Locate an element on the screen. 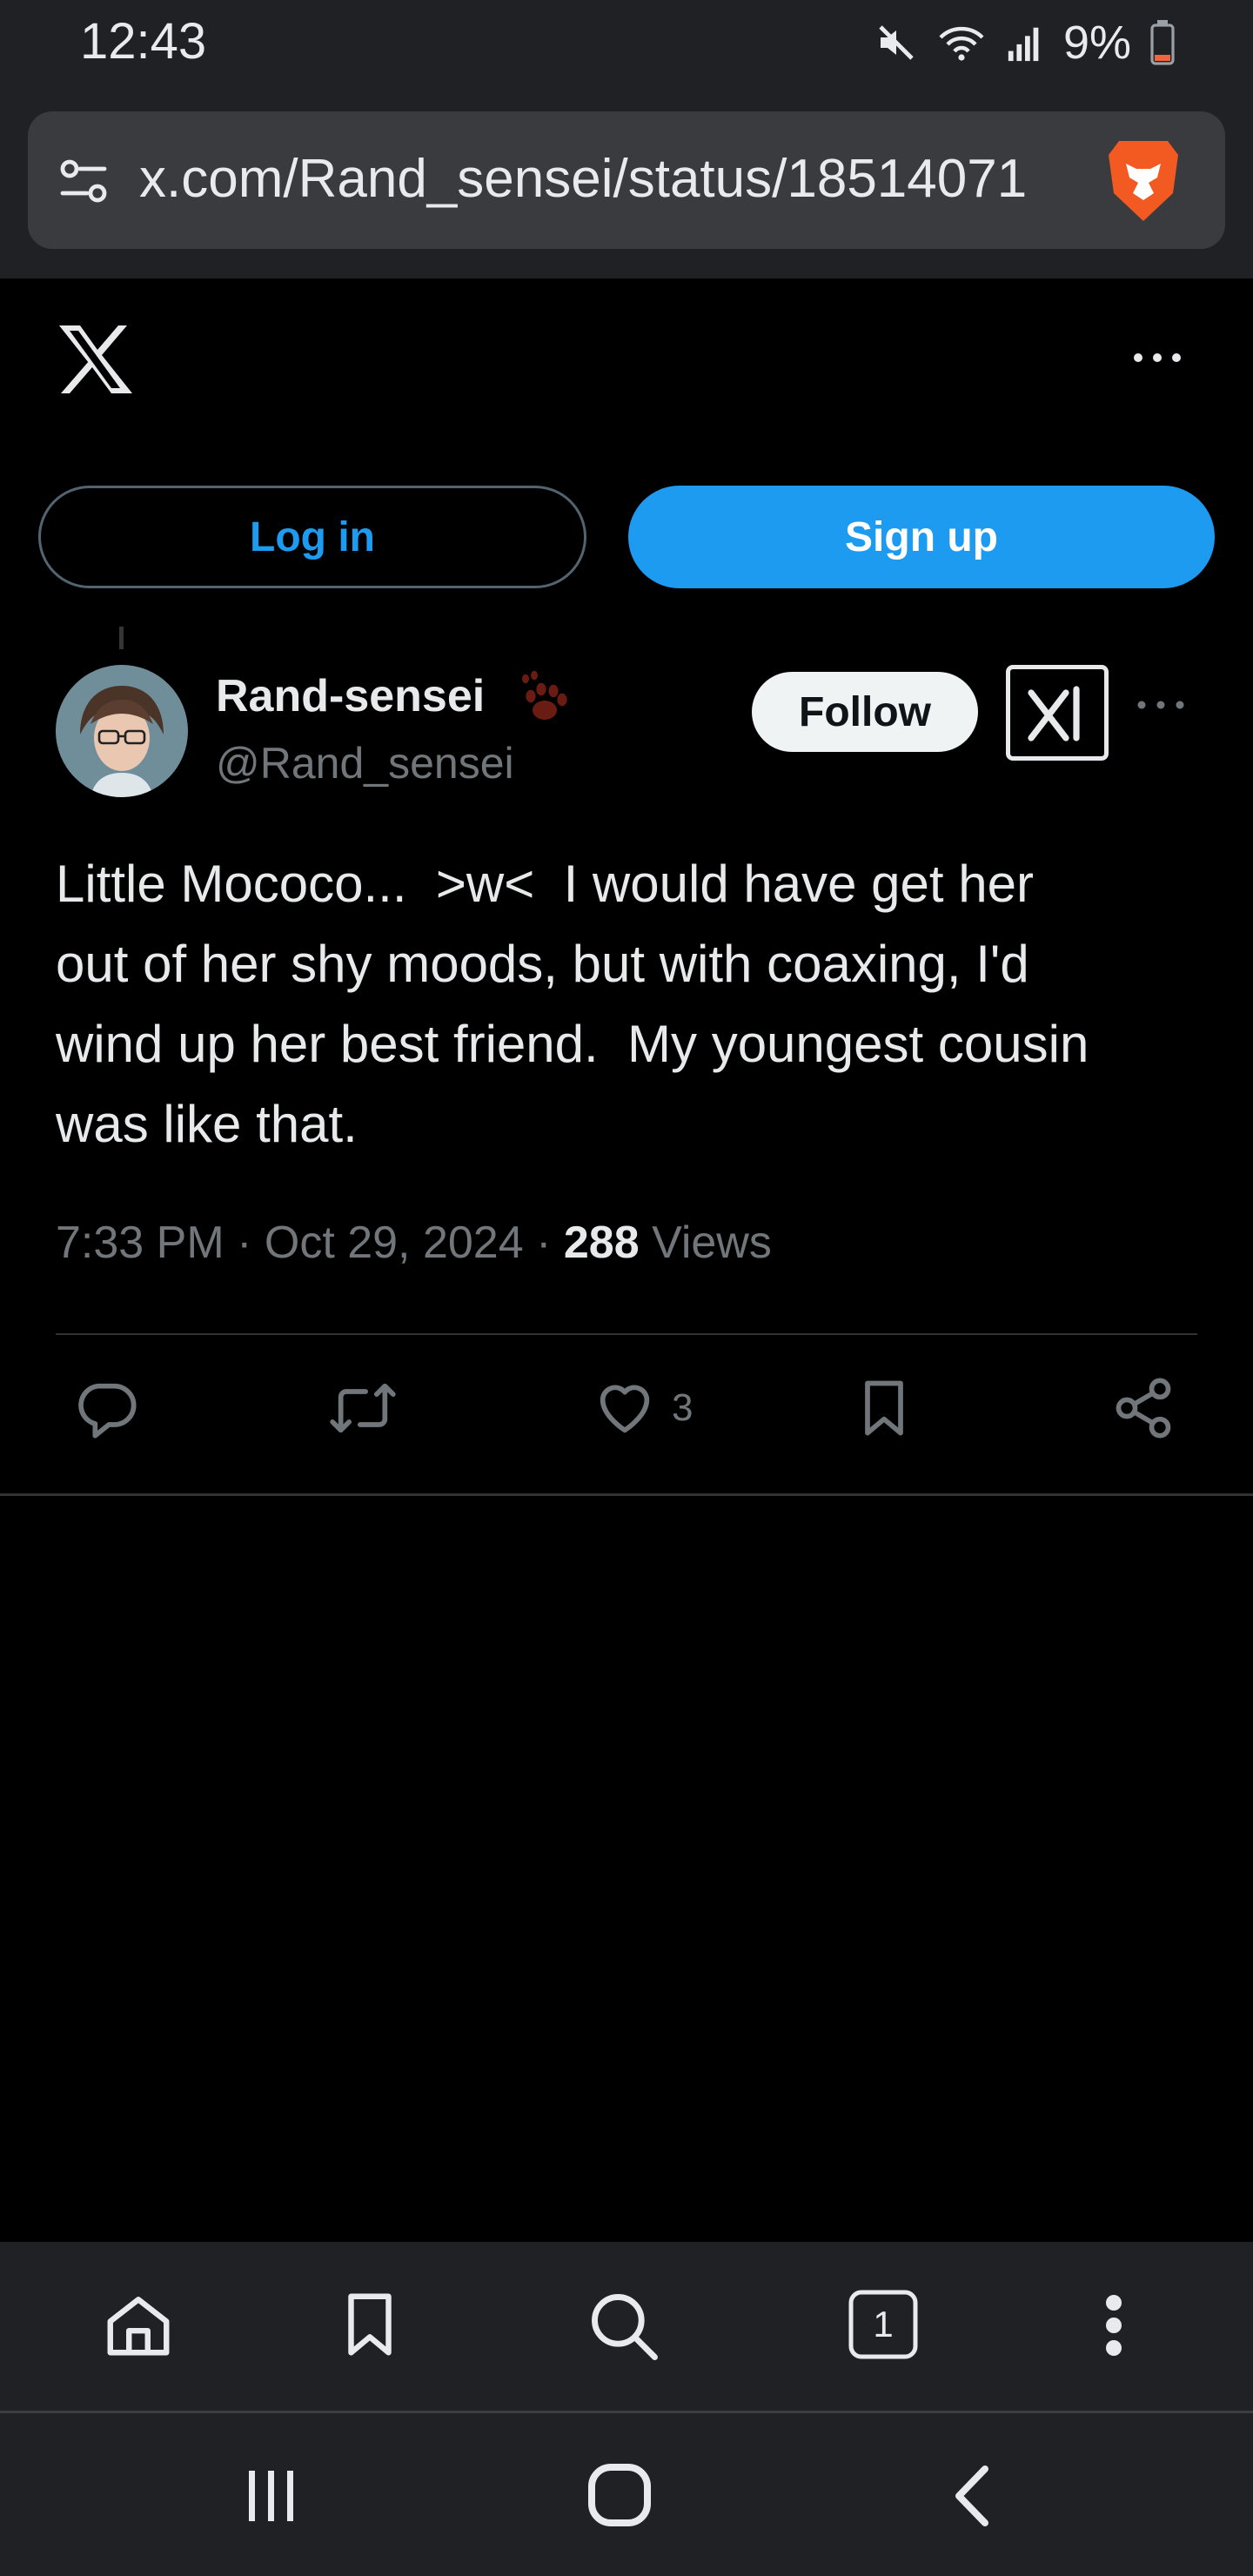 This screenshot has height=2576, width=1253. reply-button is located at coordinates (106, 1408).